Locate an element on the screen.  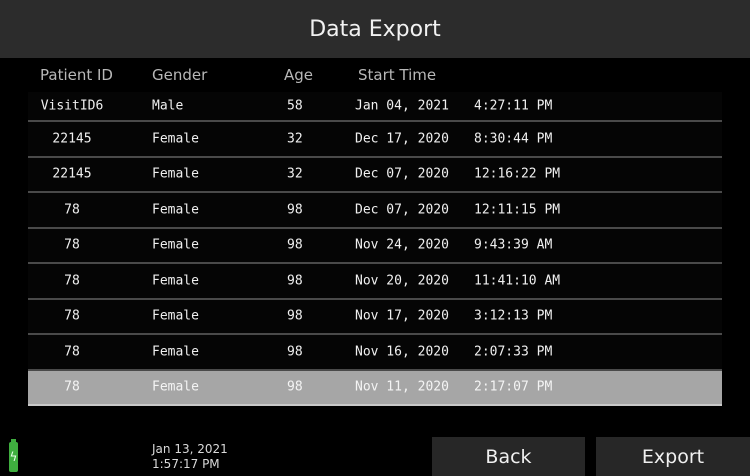
title-bar: Data Export is located at coordinates (375, 29).